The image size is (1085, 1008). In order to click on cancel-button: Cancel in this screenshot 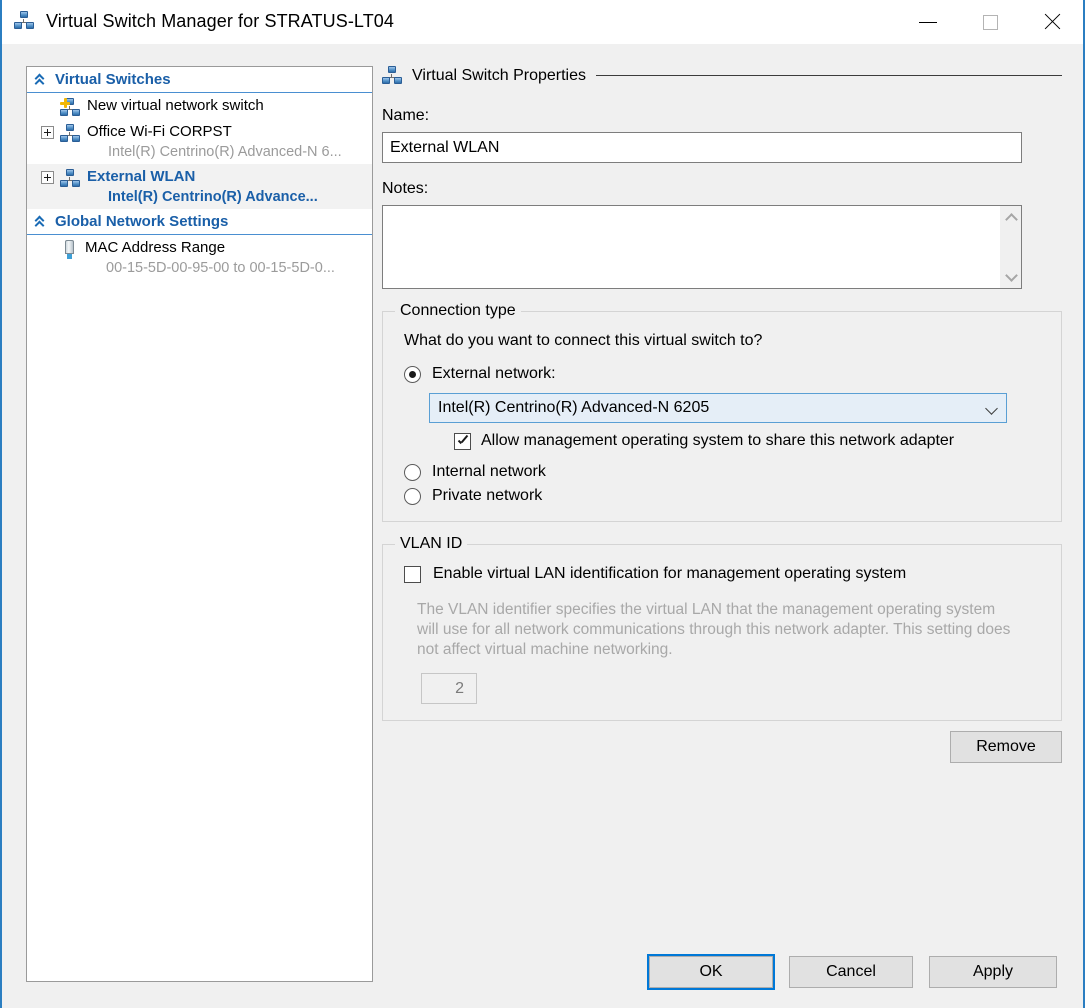, I will do `click(851, 972)`.